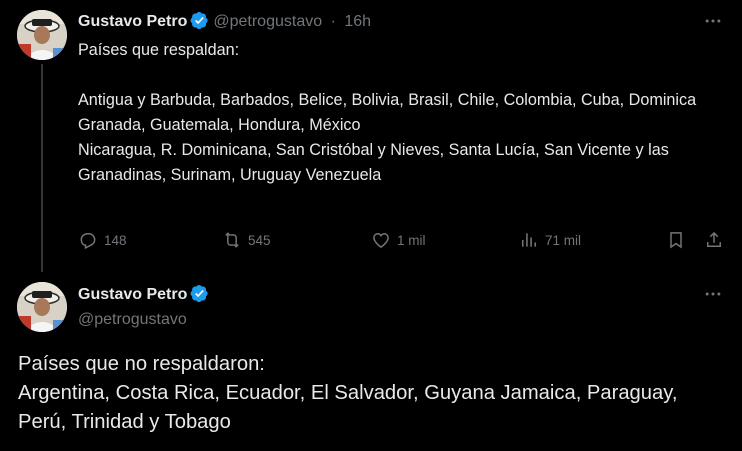 This screenshot has width=742, height=451. What do you see at coordinates (143, 307) in the screenshot?
I see `tweet-header: Gustavo Petro @petrogustavo` at bounding box center [143, 307].